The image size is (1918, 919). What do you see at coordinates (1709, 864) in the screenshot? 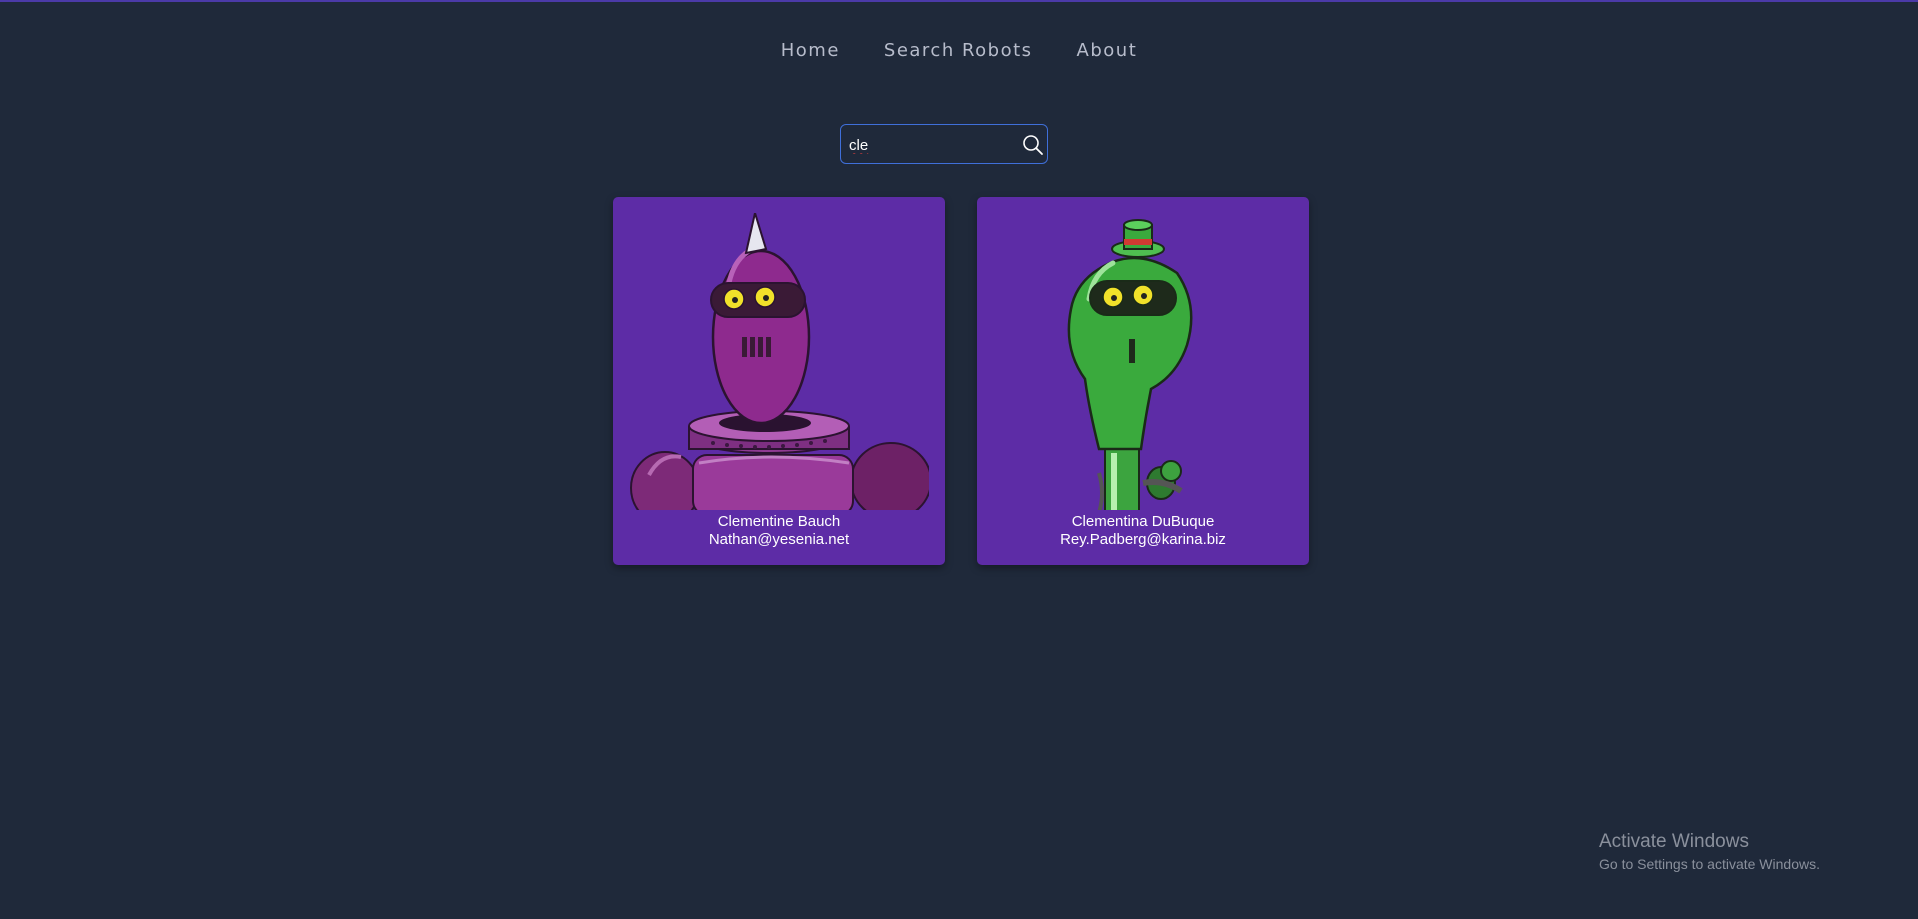
I see `activate-windows-subtitle: Go to Settings to activate Windows.` at bounding box center [1709, 864].